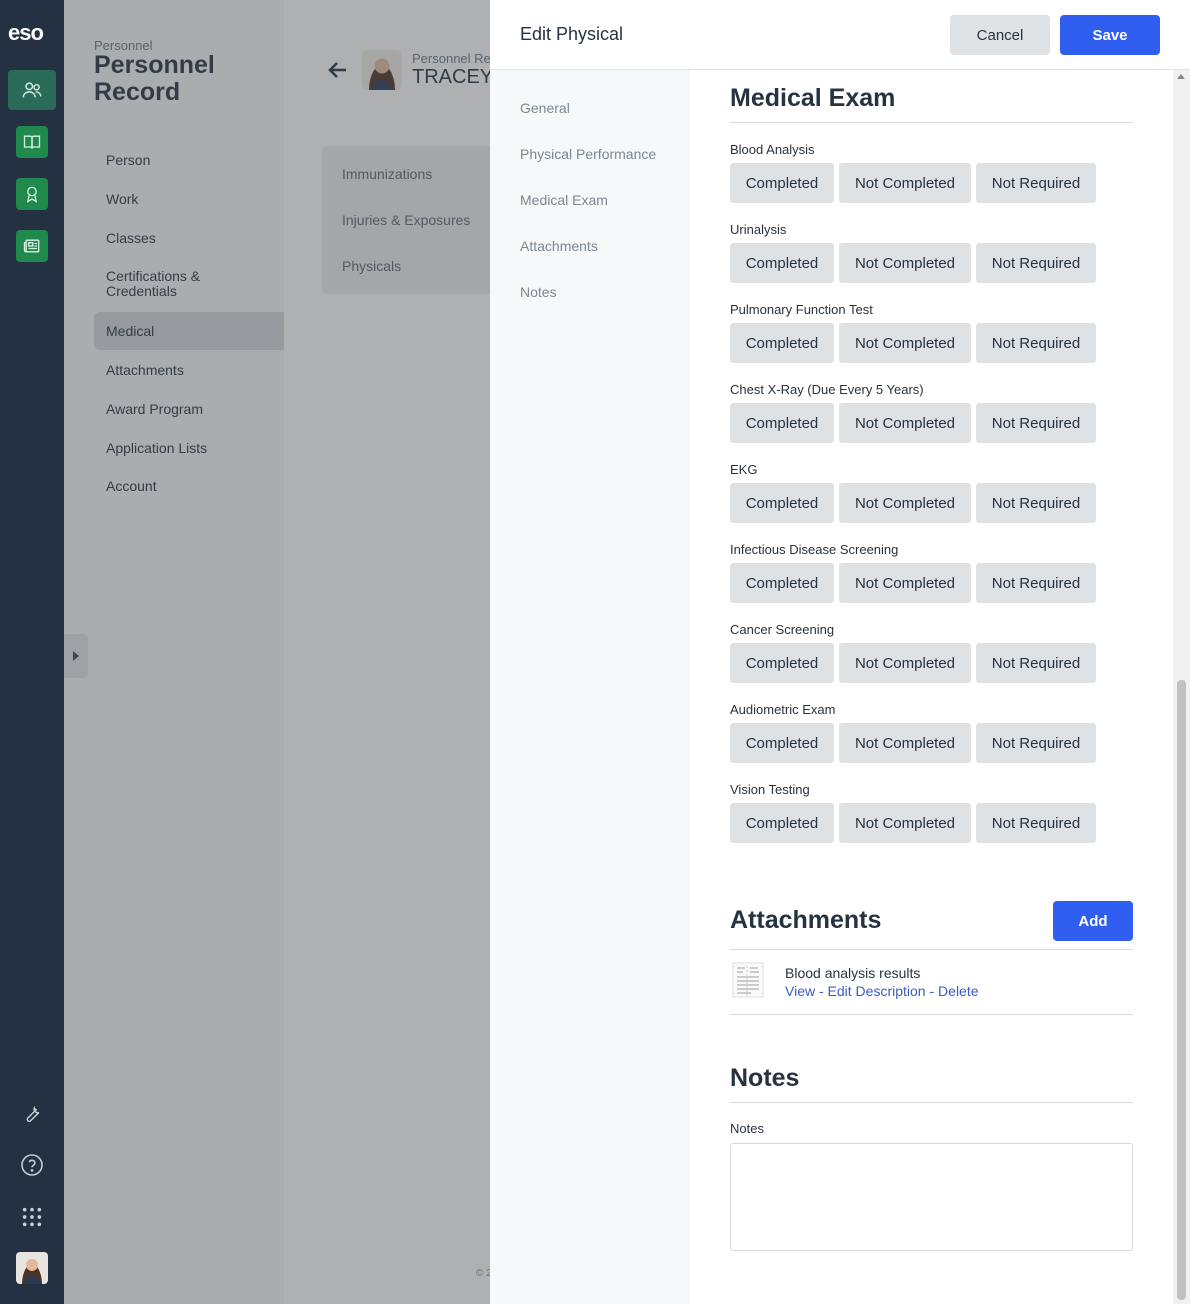 The image size is (1190, 1304). I want to click on exam-field-label: Audiometric Exam, so click(783, 709).